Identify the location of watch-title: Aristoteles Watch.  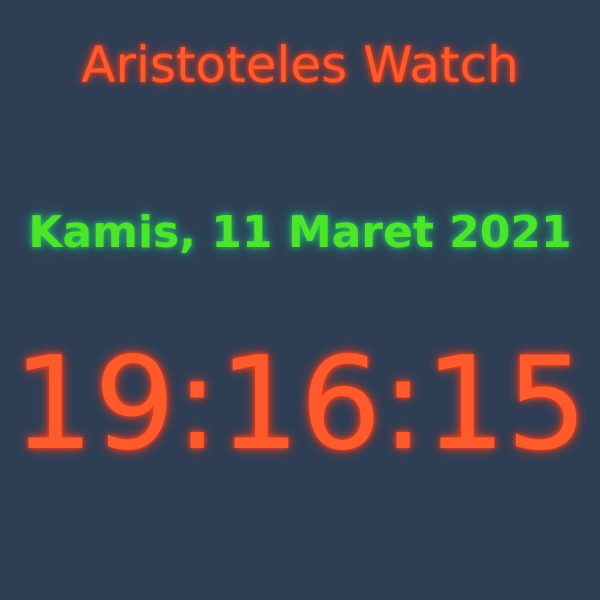
(300, 65).